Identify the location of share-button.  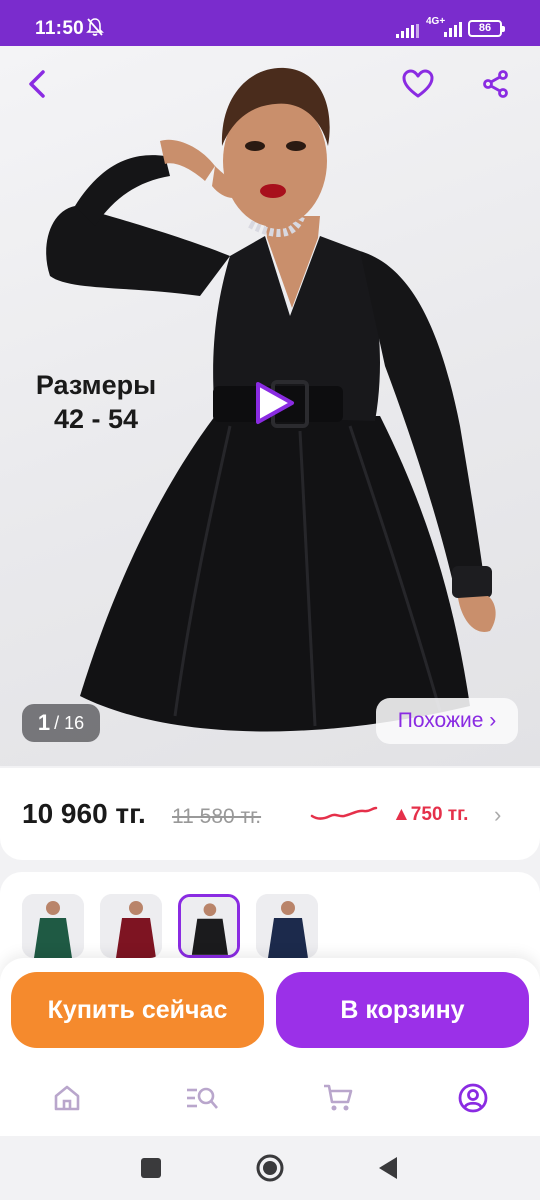
(496, 84).